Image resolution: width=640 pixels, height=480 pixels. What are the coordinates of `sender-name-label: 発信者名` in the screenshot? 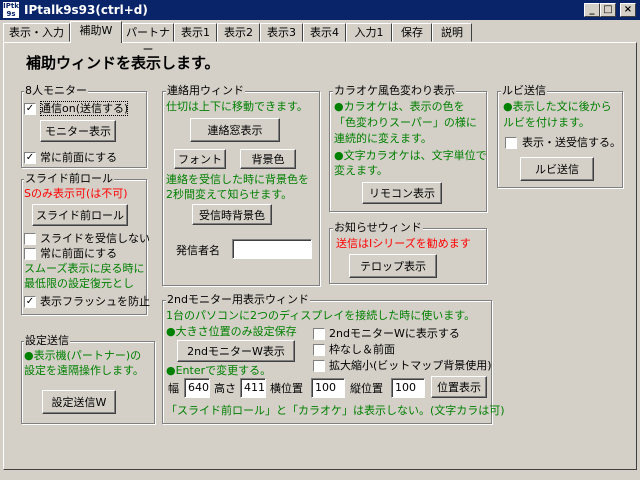 It's located at (198, 250).